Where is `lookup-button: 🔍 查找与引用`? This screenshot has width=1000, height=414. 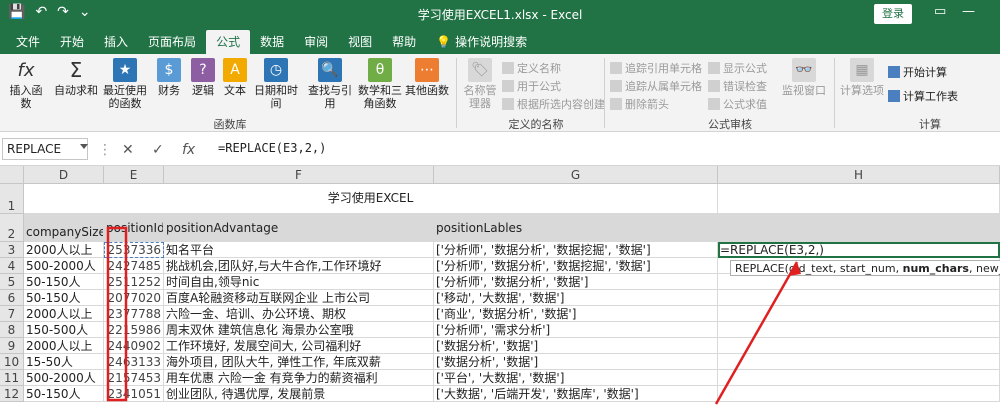 lookup-button: 🔍 查找与引用 is located at coordinates (330, 84).